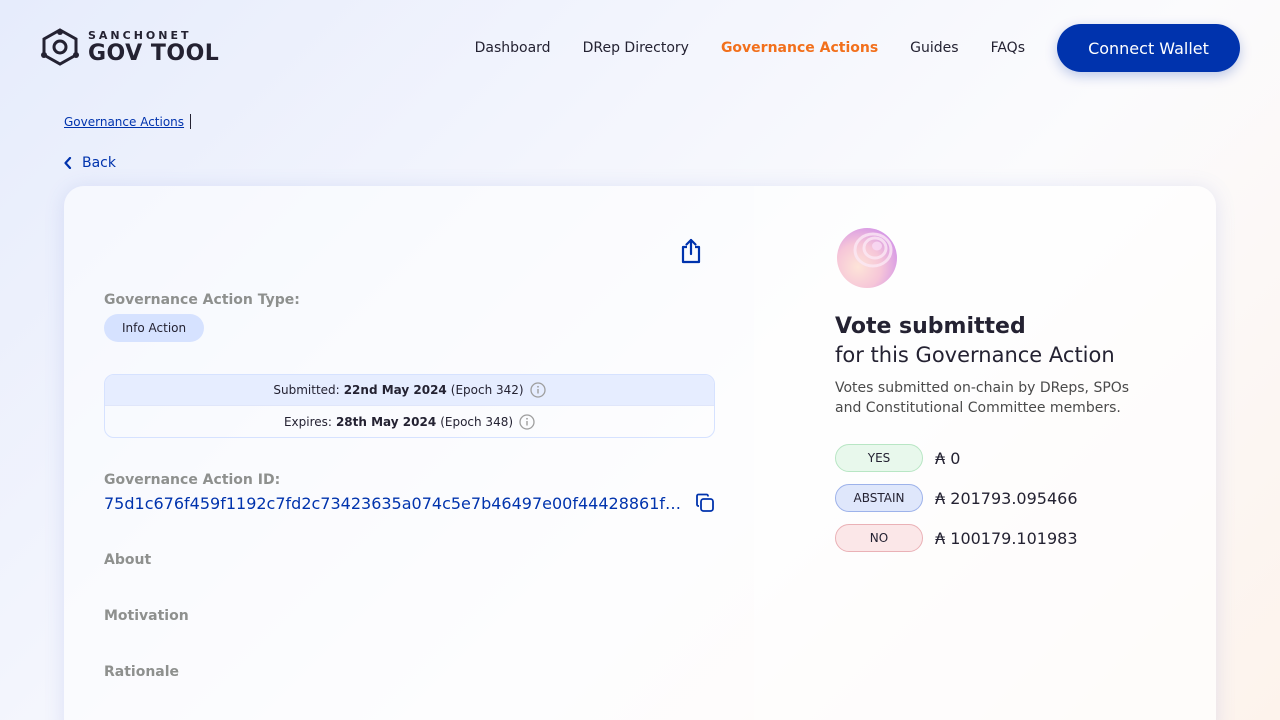 The height and width of the screenshot is (720, 1280). I want to click on vote-submitted-illustration, so click(867, 258).